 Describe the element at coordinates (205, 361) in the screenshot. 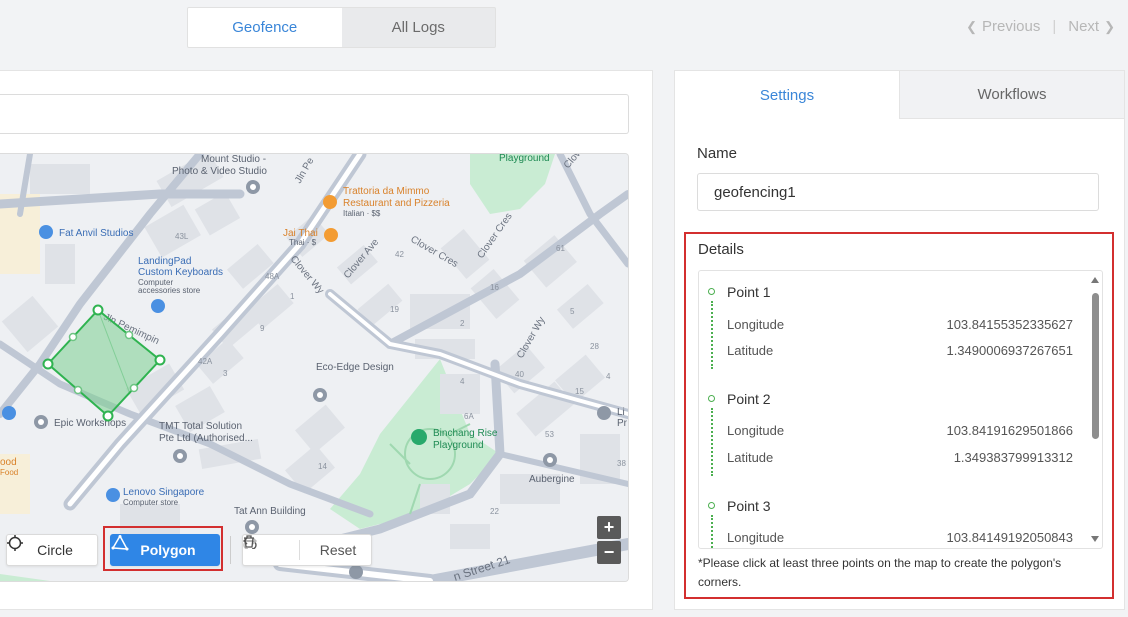

I see `svg-text: 42A` at that location.